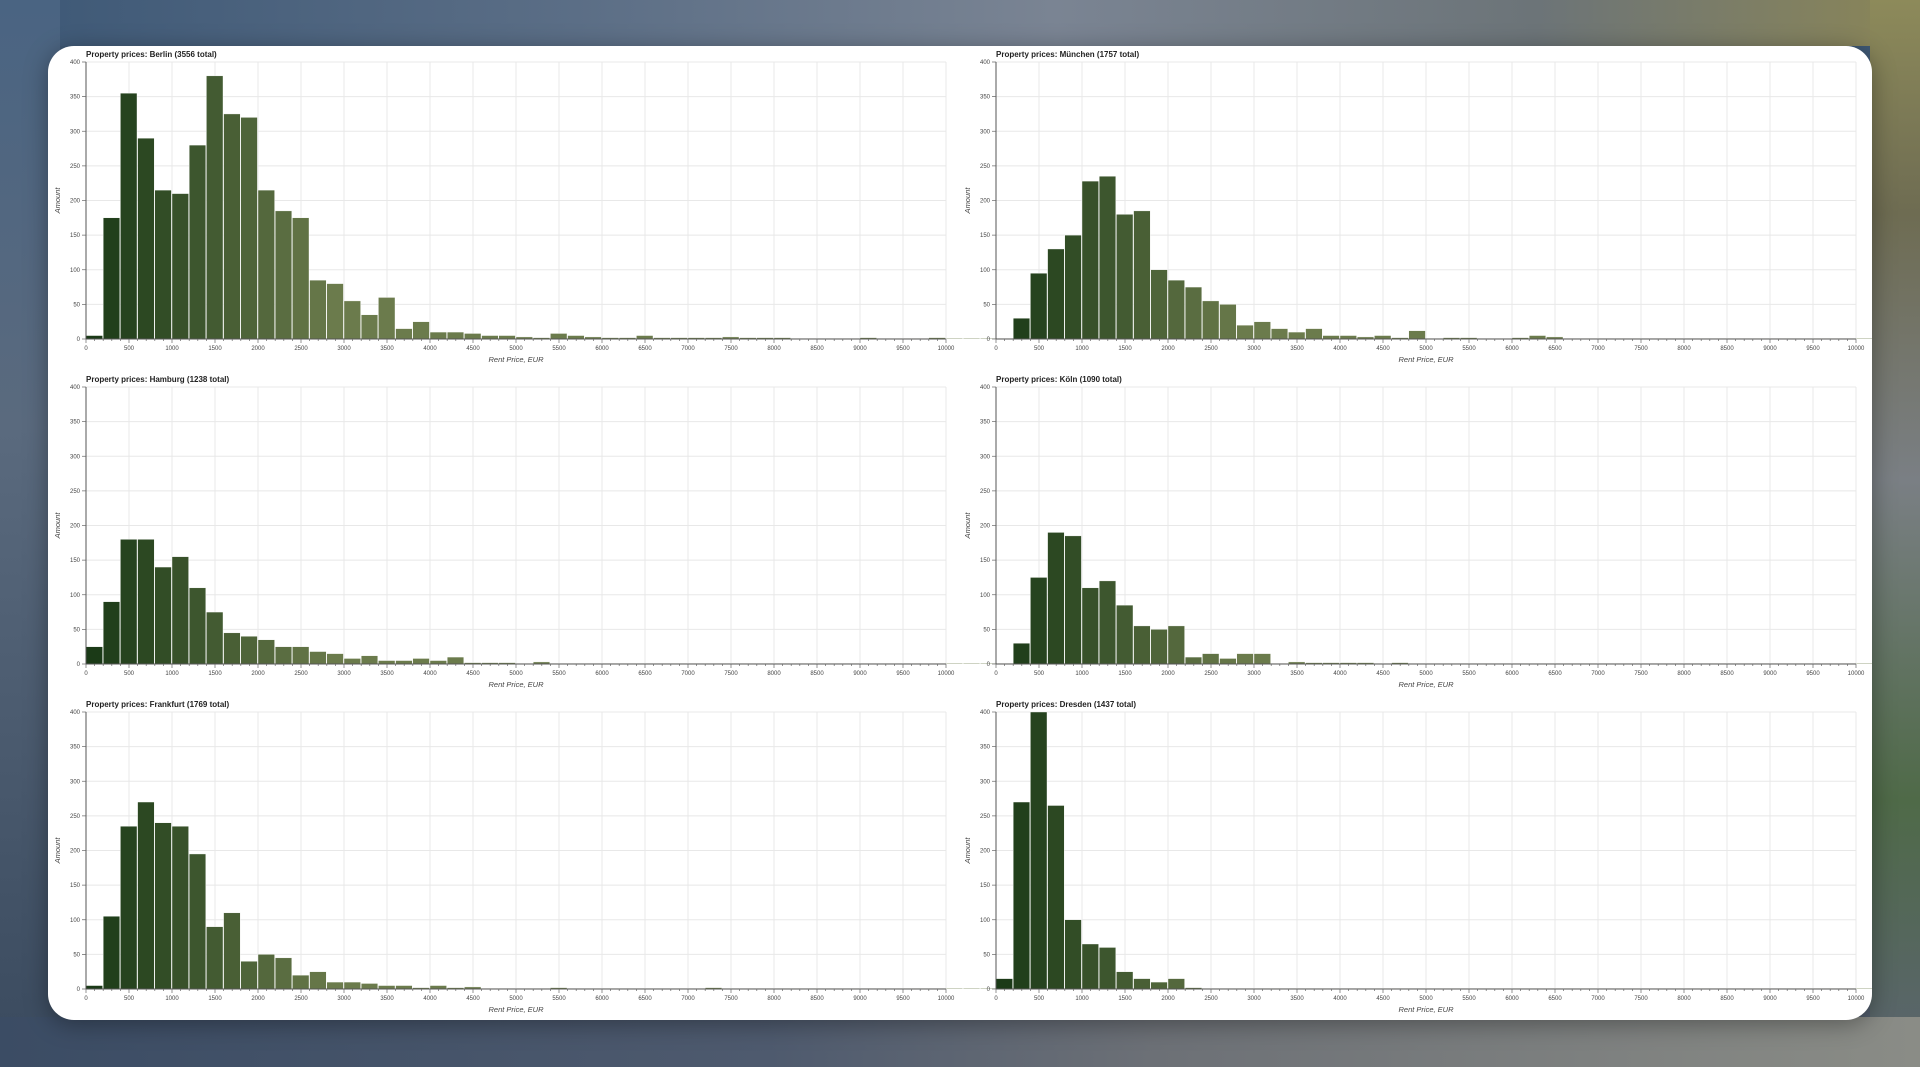  What do you see at coordinates (75, 527) in the screenshot?
I see `y-tick-label: 200` at bounding box center [75, 527].